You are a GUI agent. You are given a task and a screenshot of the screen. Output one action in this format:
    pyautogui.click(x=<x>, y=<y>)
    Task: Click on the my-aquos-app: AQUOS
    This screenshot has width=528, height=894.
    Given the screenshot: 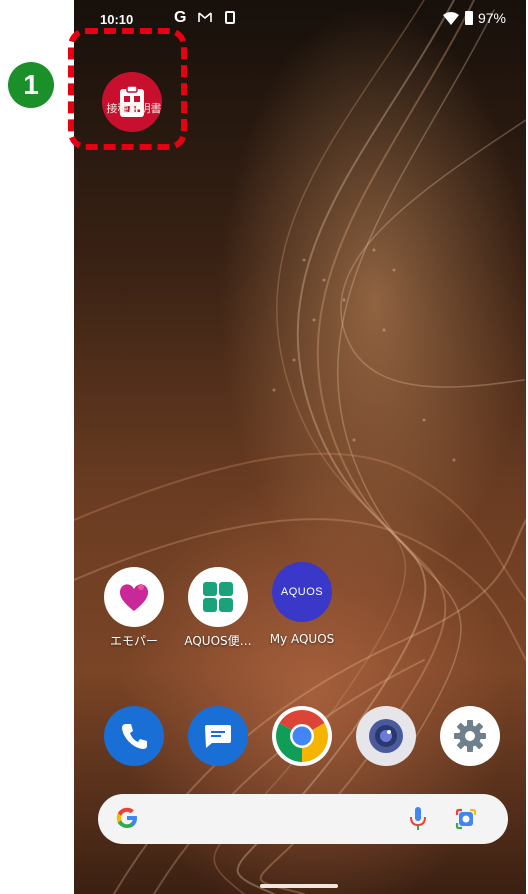 What is the action you would take?
    pyautogui.click(x=302, y=592)
    